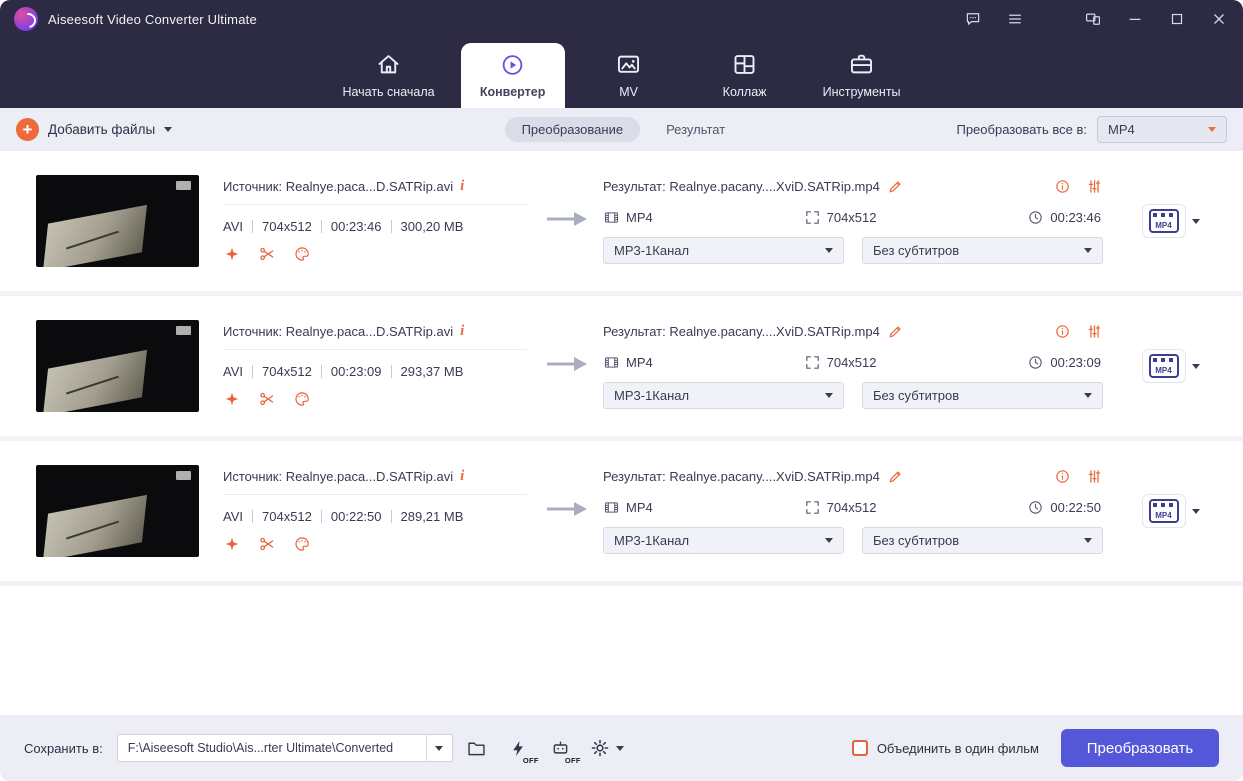  I want to click on segment-convert: Преобразование, so click(572, 129).